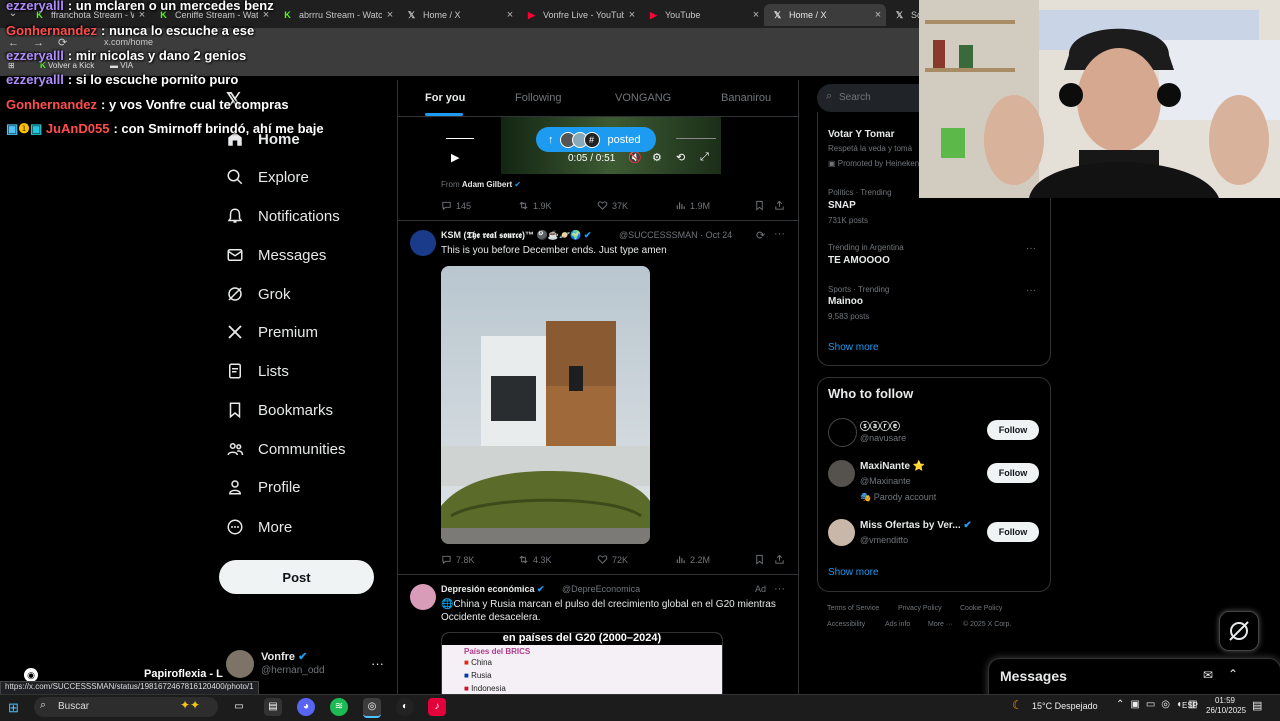 The image size is (1280, 721). I want to click on browser-tab: ▶ YouTube ×, so click(702, 15).